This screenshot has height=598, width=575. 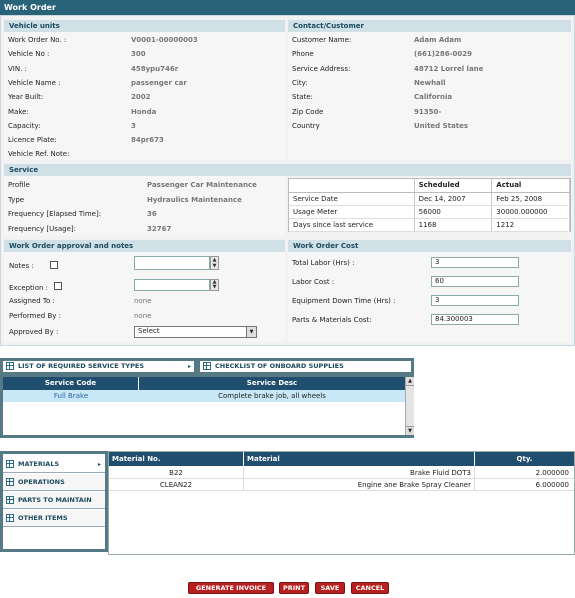 I want to click on vehicle-field-label: VIN. :, so click(x=17, y=68).